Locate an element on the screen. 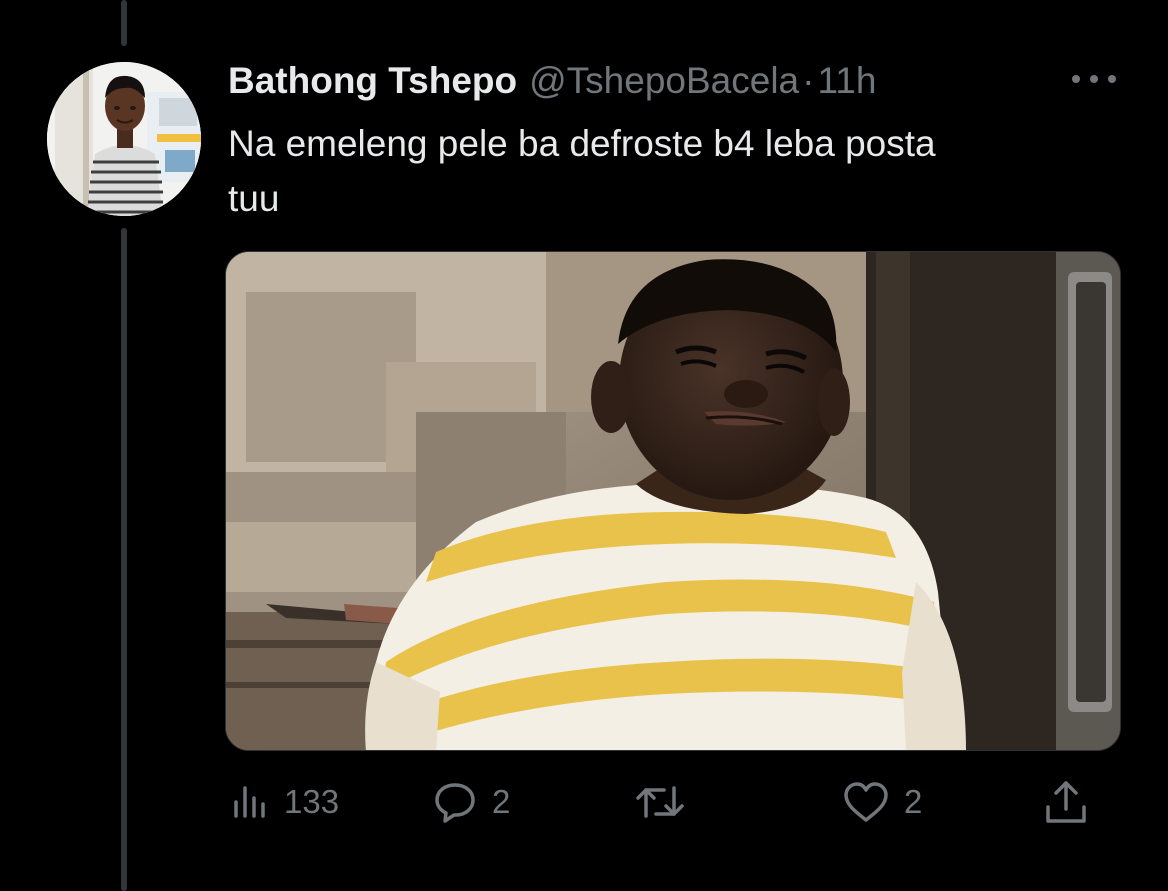  retweet-arrows-icon is located at coordinates (660, 802).